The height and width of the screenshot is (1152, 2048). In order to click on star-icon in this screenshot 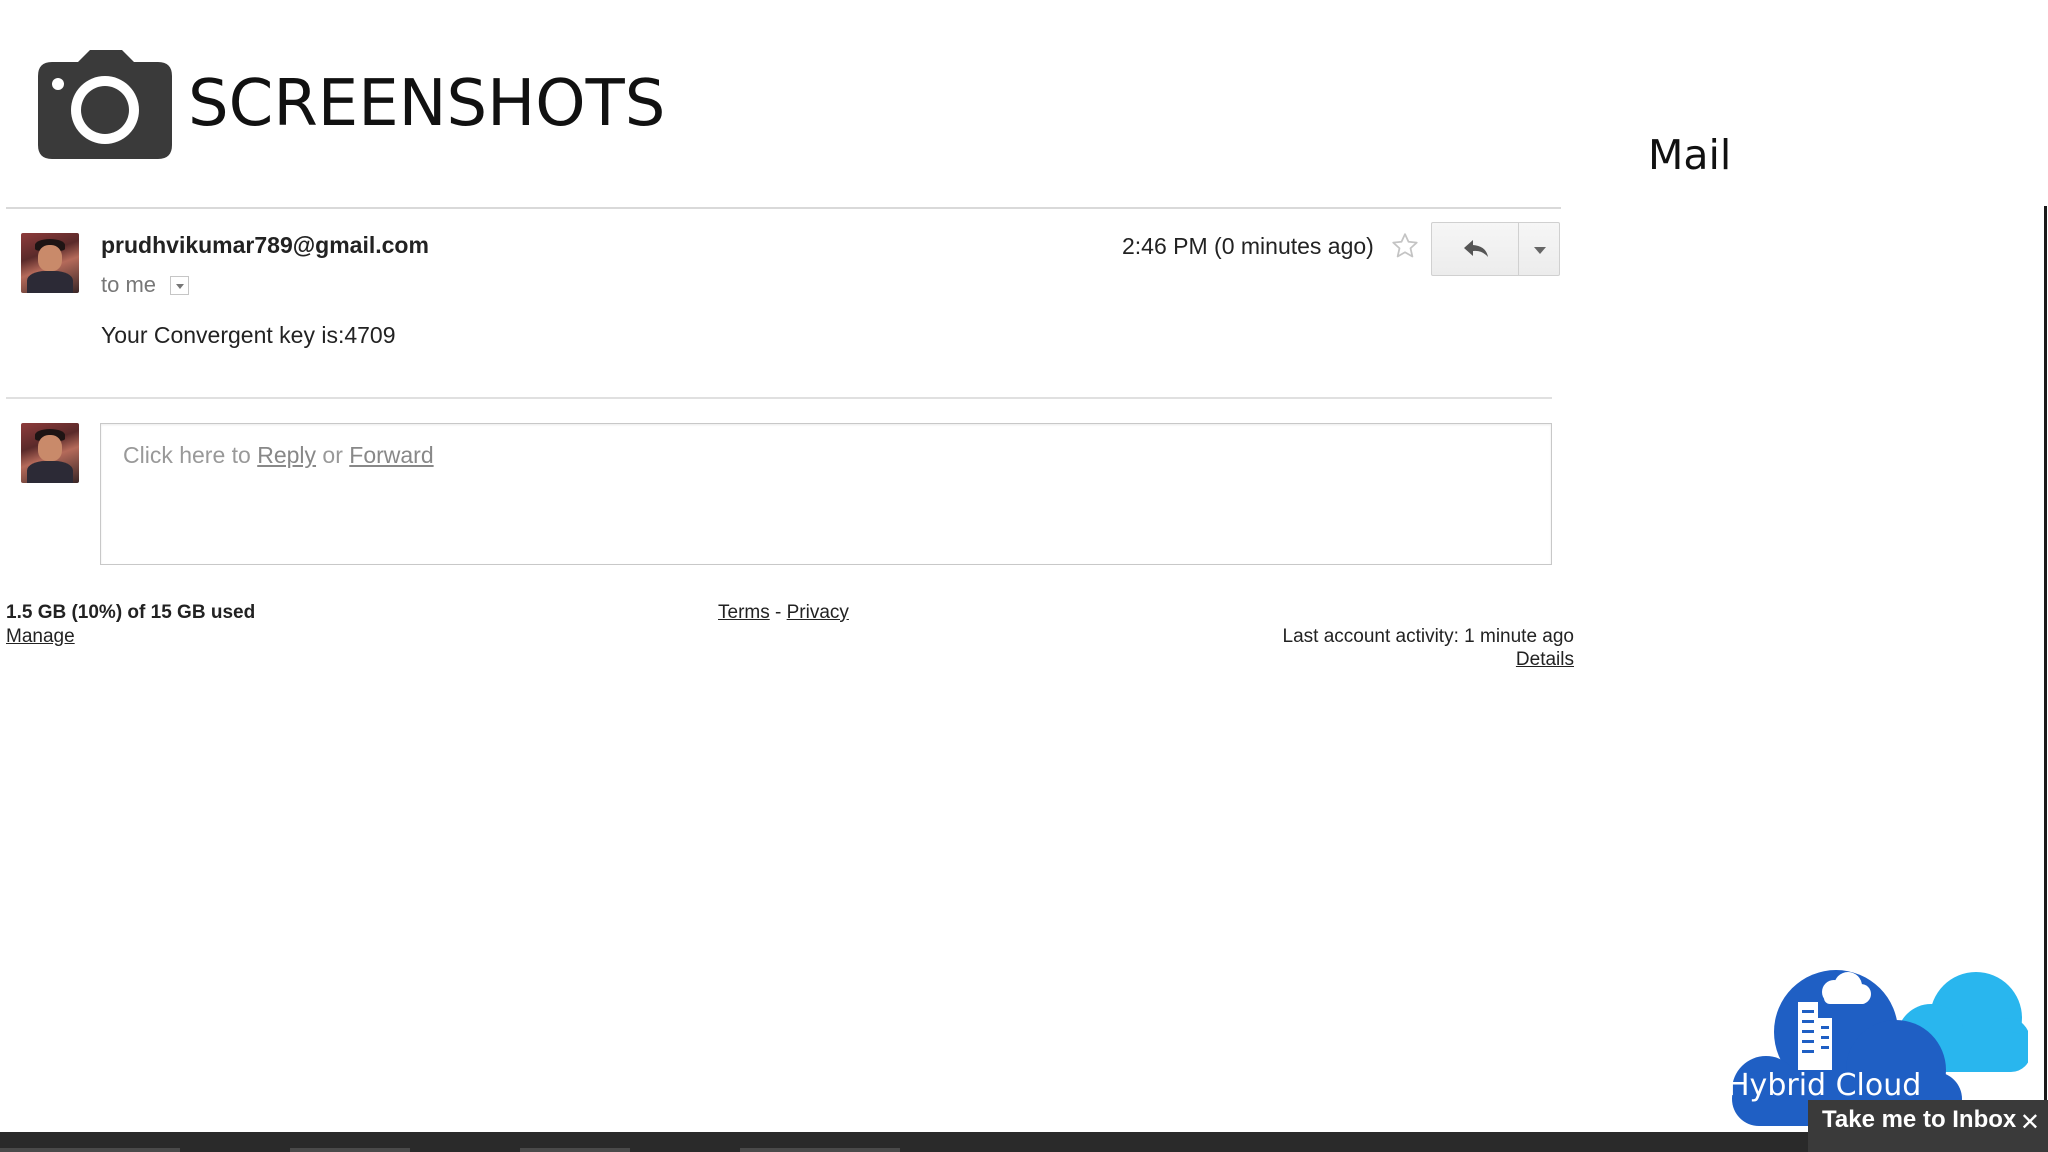, I will do `click(1405, 246)`.